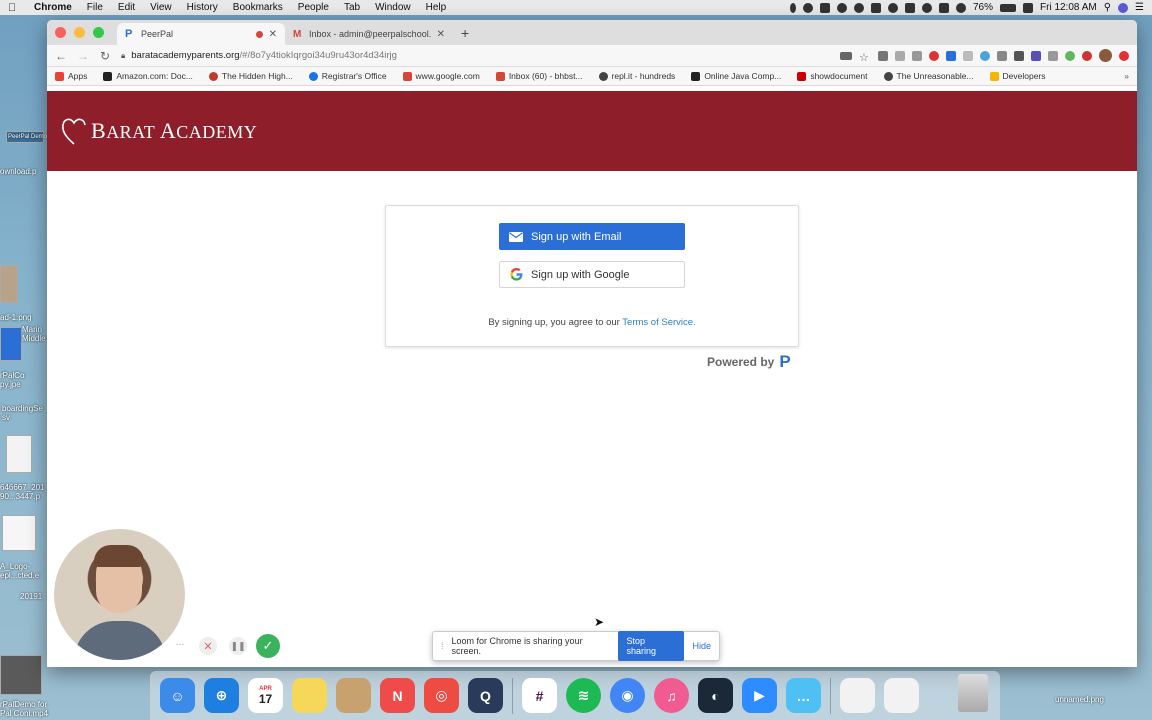 The width and height of the screenshot is (1152, 720). Describe the element at coordinates (309, 695) in the screenshot. I see `notes-icon` at that location.